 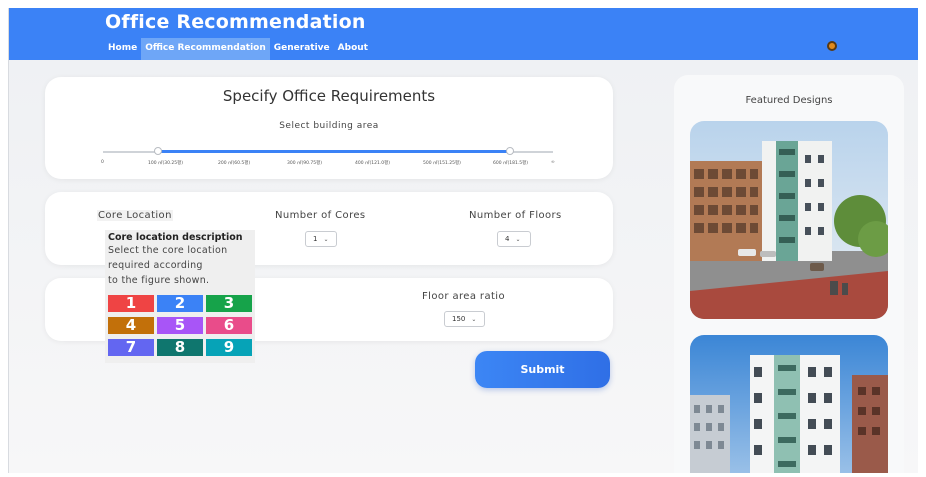 I want to click on slider-tick: ∞, so click(x=553, y=162).